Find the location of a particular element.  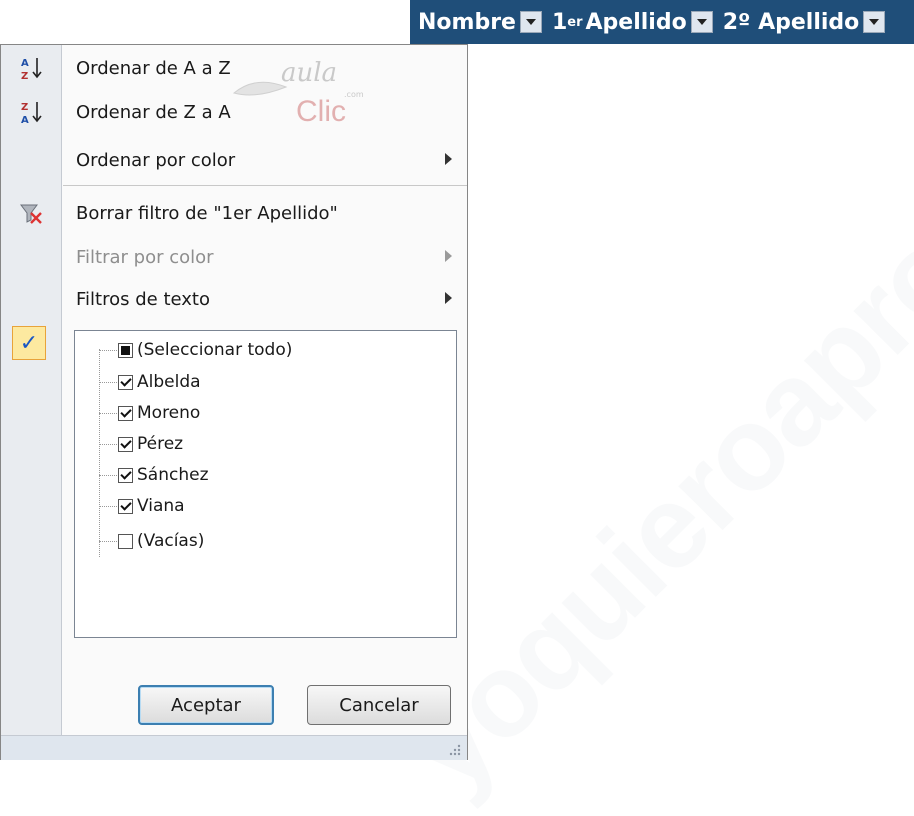

menu-item-sort-za: Z A Ordenar de Z a A is located at coordinates (234, 112).